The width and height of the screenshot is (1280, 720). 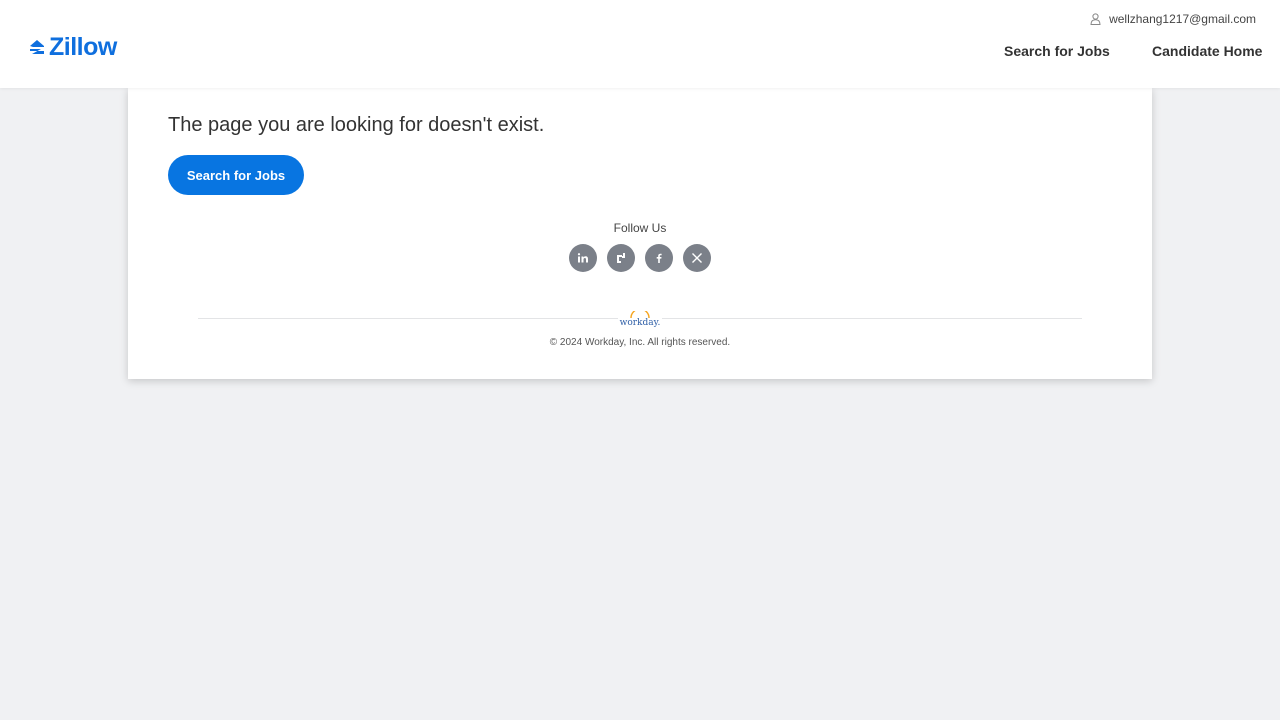 I want to click on x-icon, so click(x=697, y=258).